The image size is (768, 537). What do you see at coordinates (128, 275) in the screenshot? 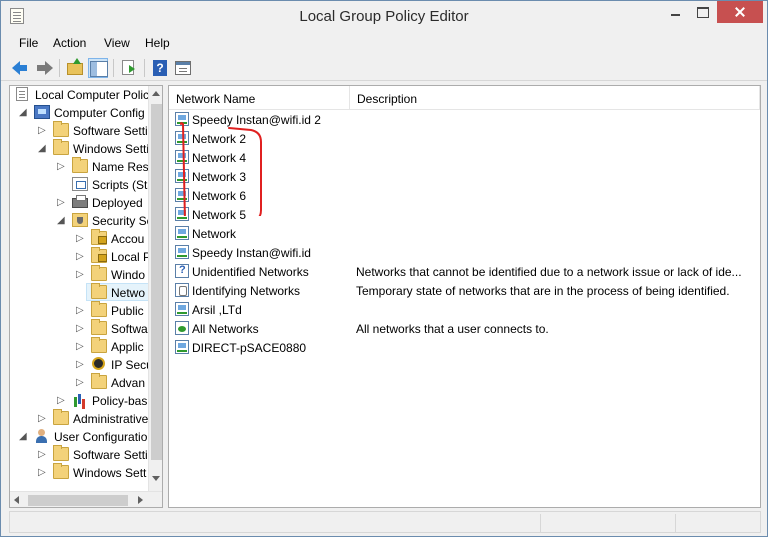
I see `tree-item-label: Windo` at bounding box center [128, 275].